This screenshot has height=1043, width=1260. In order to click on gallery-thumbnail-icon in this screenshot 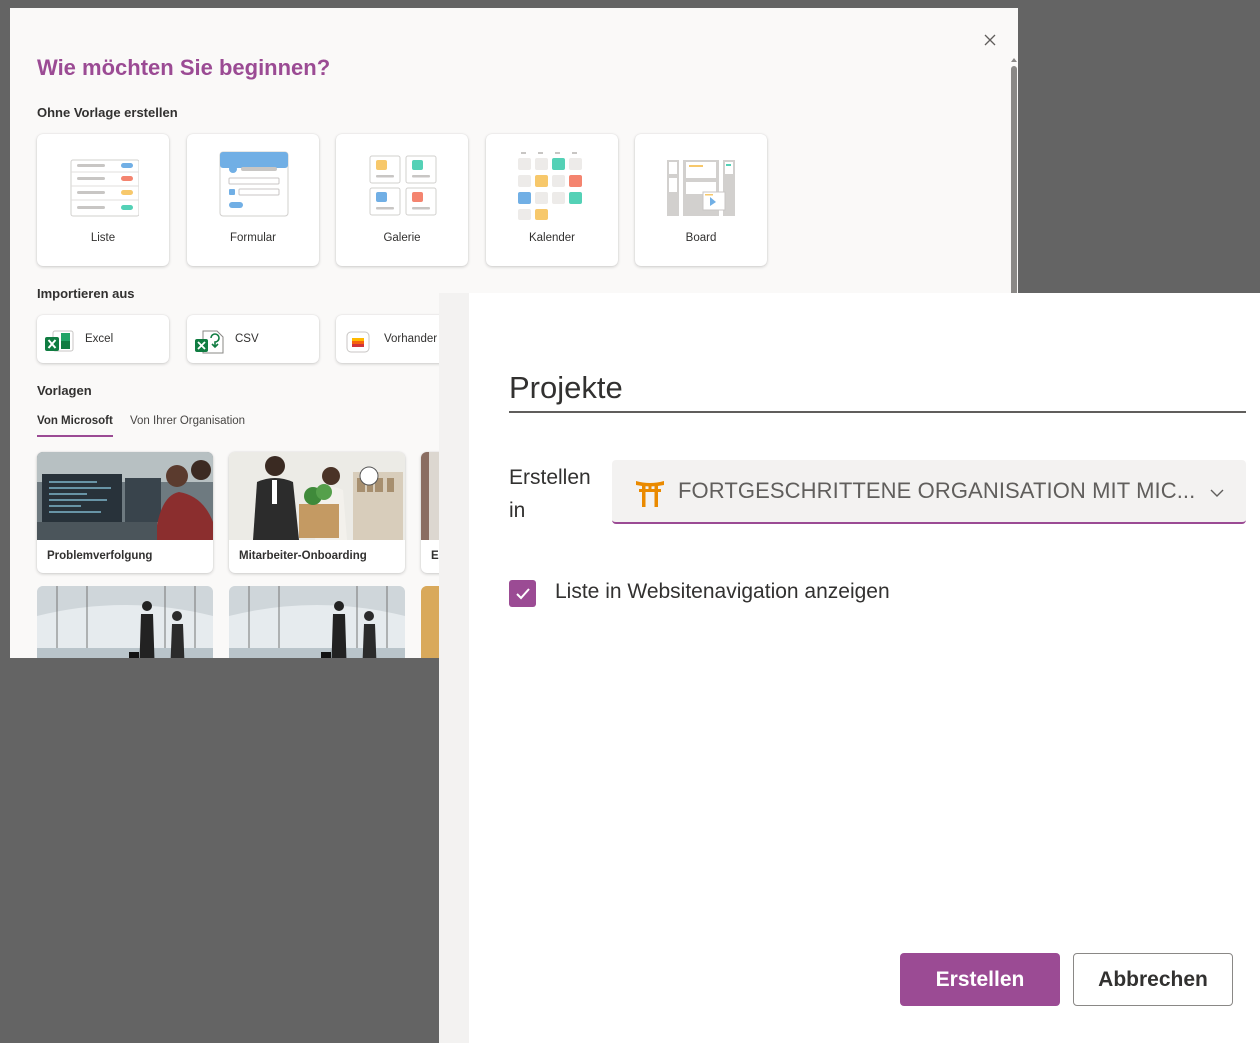, I will do `click(403, 185)`.